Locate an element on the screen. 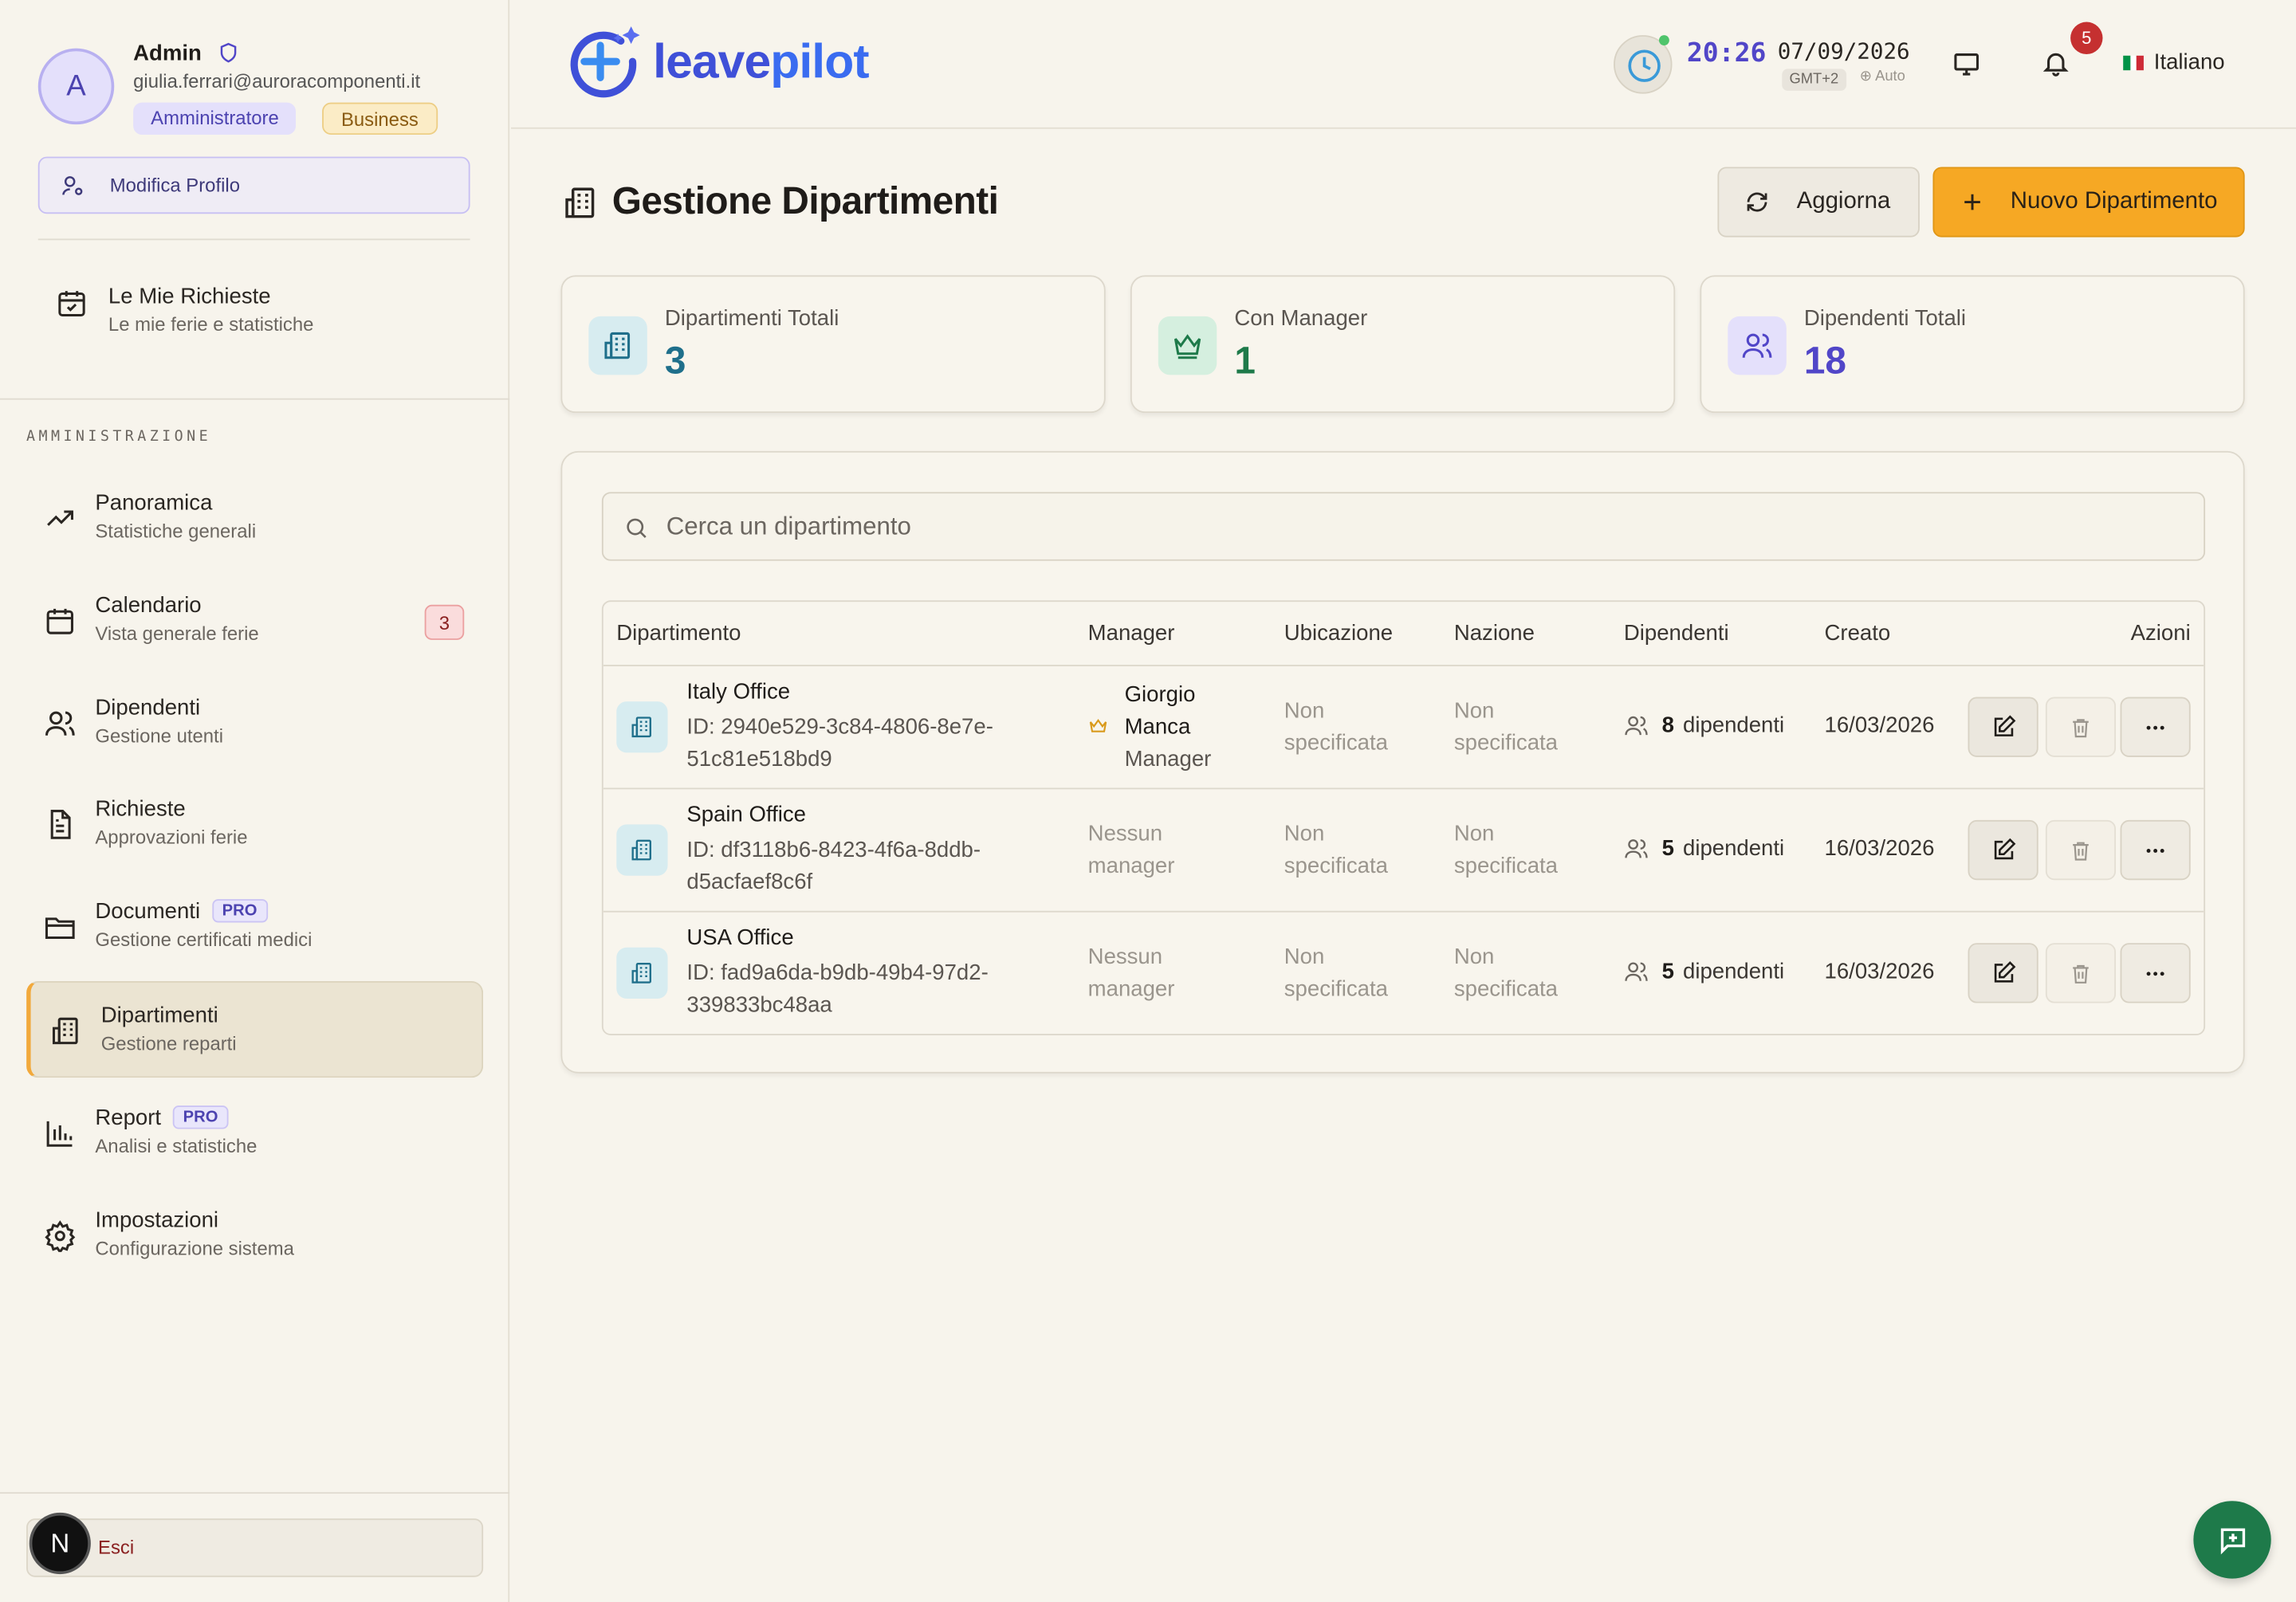 This screenshot has height=1602, width=2296. sidebar-item-documenti: Documenti PRO Gestione certificati medici is located at coordinates (254, 926).